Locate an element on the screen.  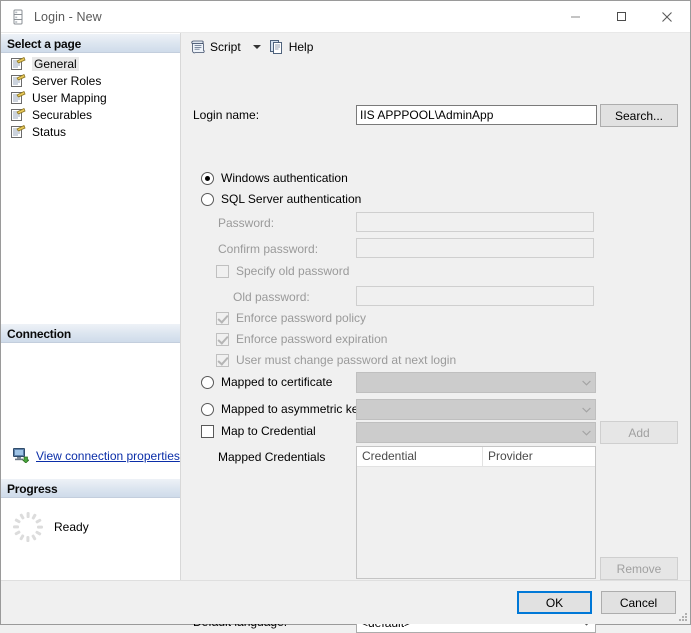
sidebar-item-label: Securables is located at coordinates (62, 114).